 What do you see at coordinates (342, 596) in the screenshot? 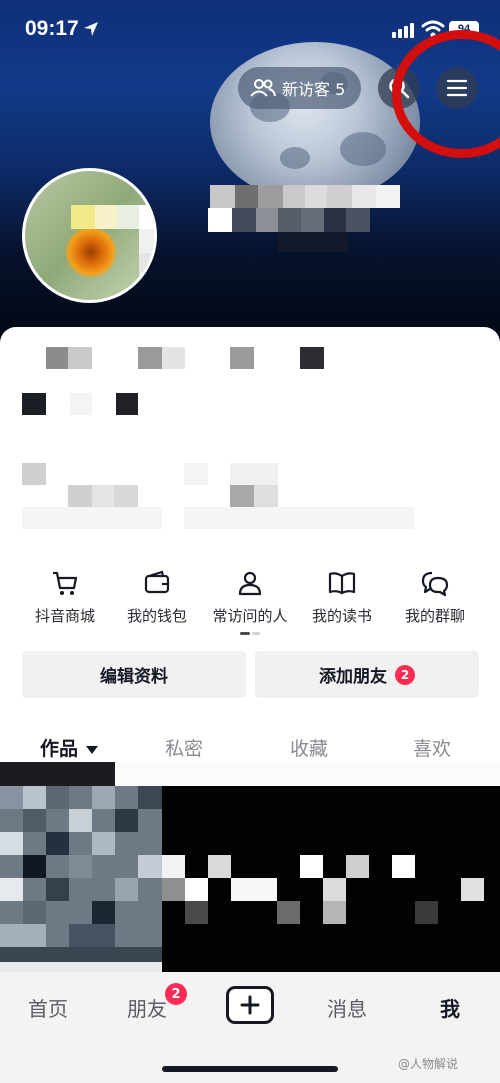
I see `shortcut-reading: 我的读书` at bounding box center [342, 596].